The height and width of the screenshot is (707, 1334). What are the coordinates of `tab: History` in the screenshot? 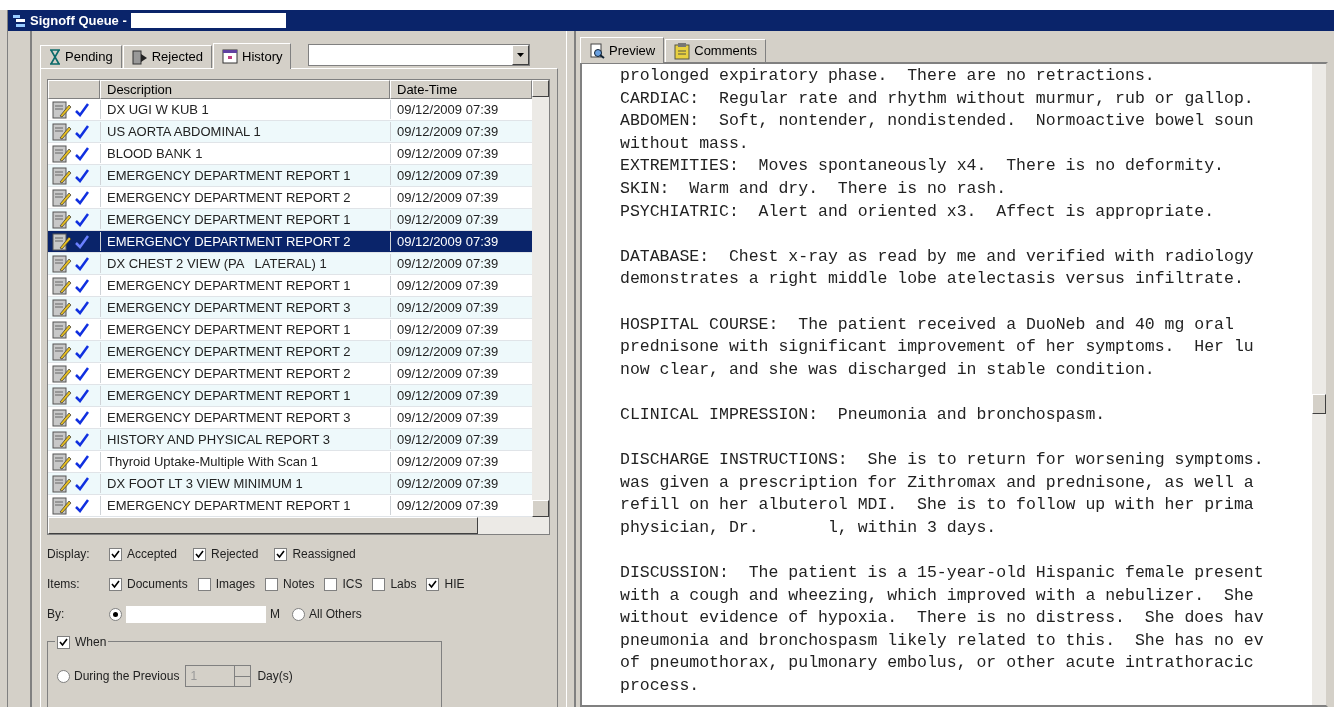 It's located at (252, 56).